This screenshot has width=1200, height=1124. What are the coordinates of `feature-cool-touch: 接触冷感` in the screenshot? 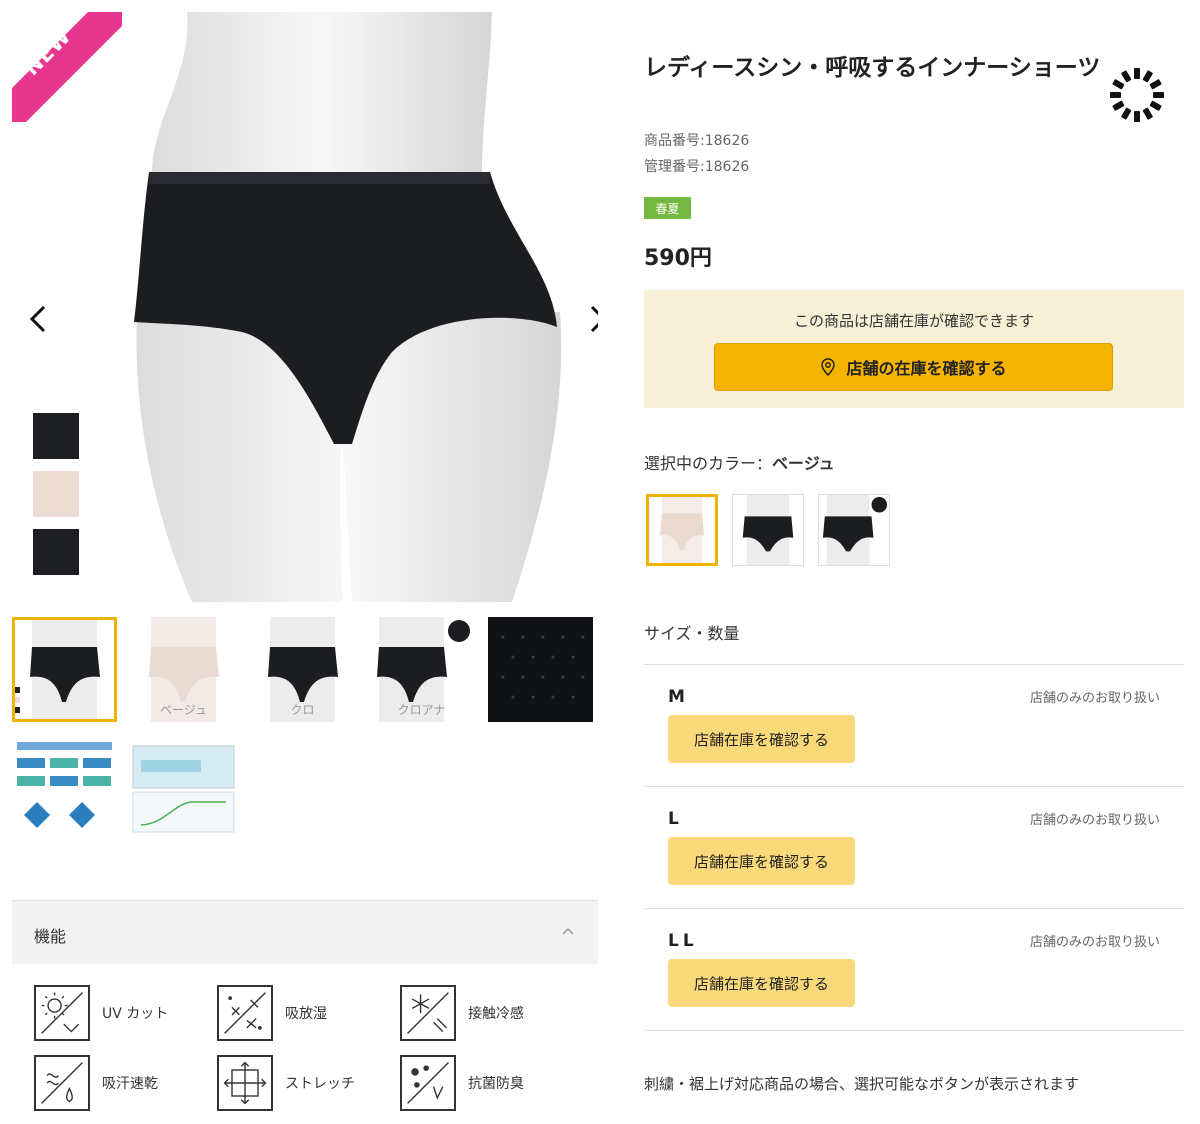 It's located at (491, 1013).